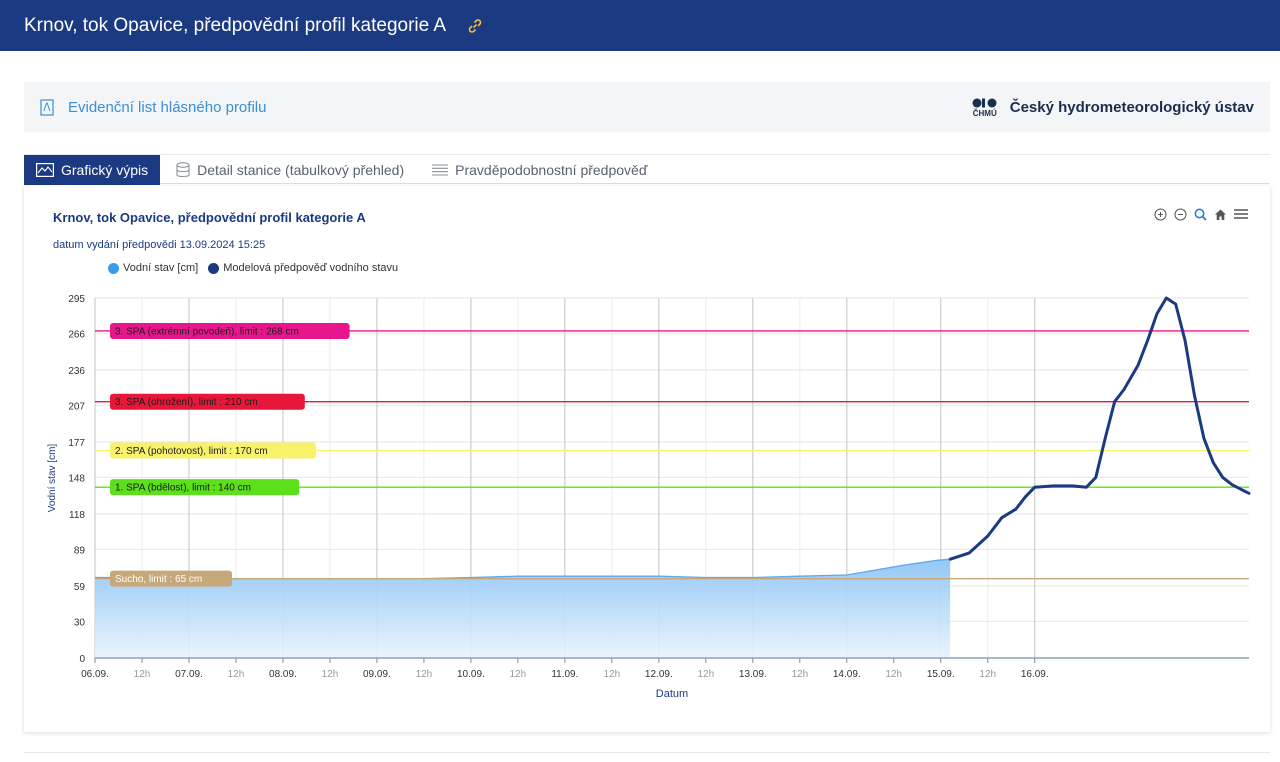  I want to click on tab-station-detail: Detail stanice (tabulkový přehled), so click(290, 170).